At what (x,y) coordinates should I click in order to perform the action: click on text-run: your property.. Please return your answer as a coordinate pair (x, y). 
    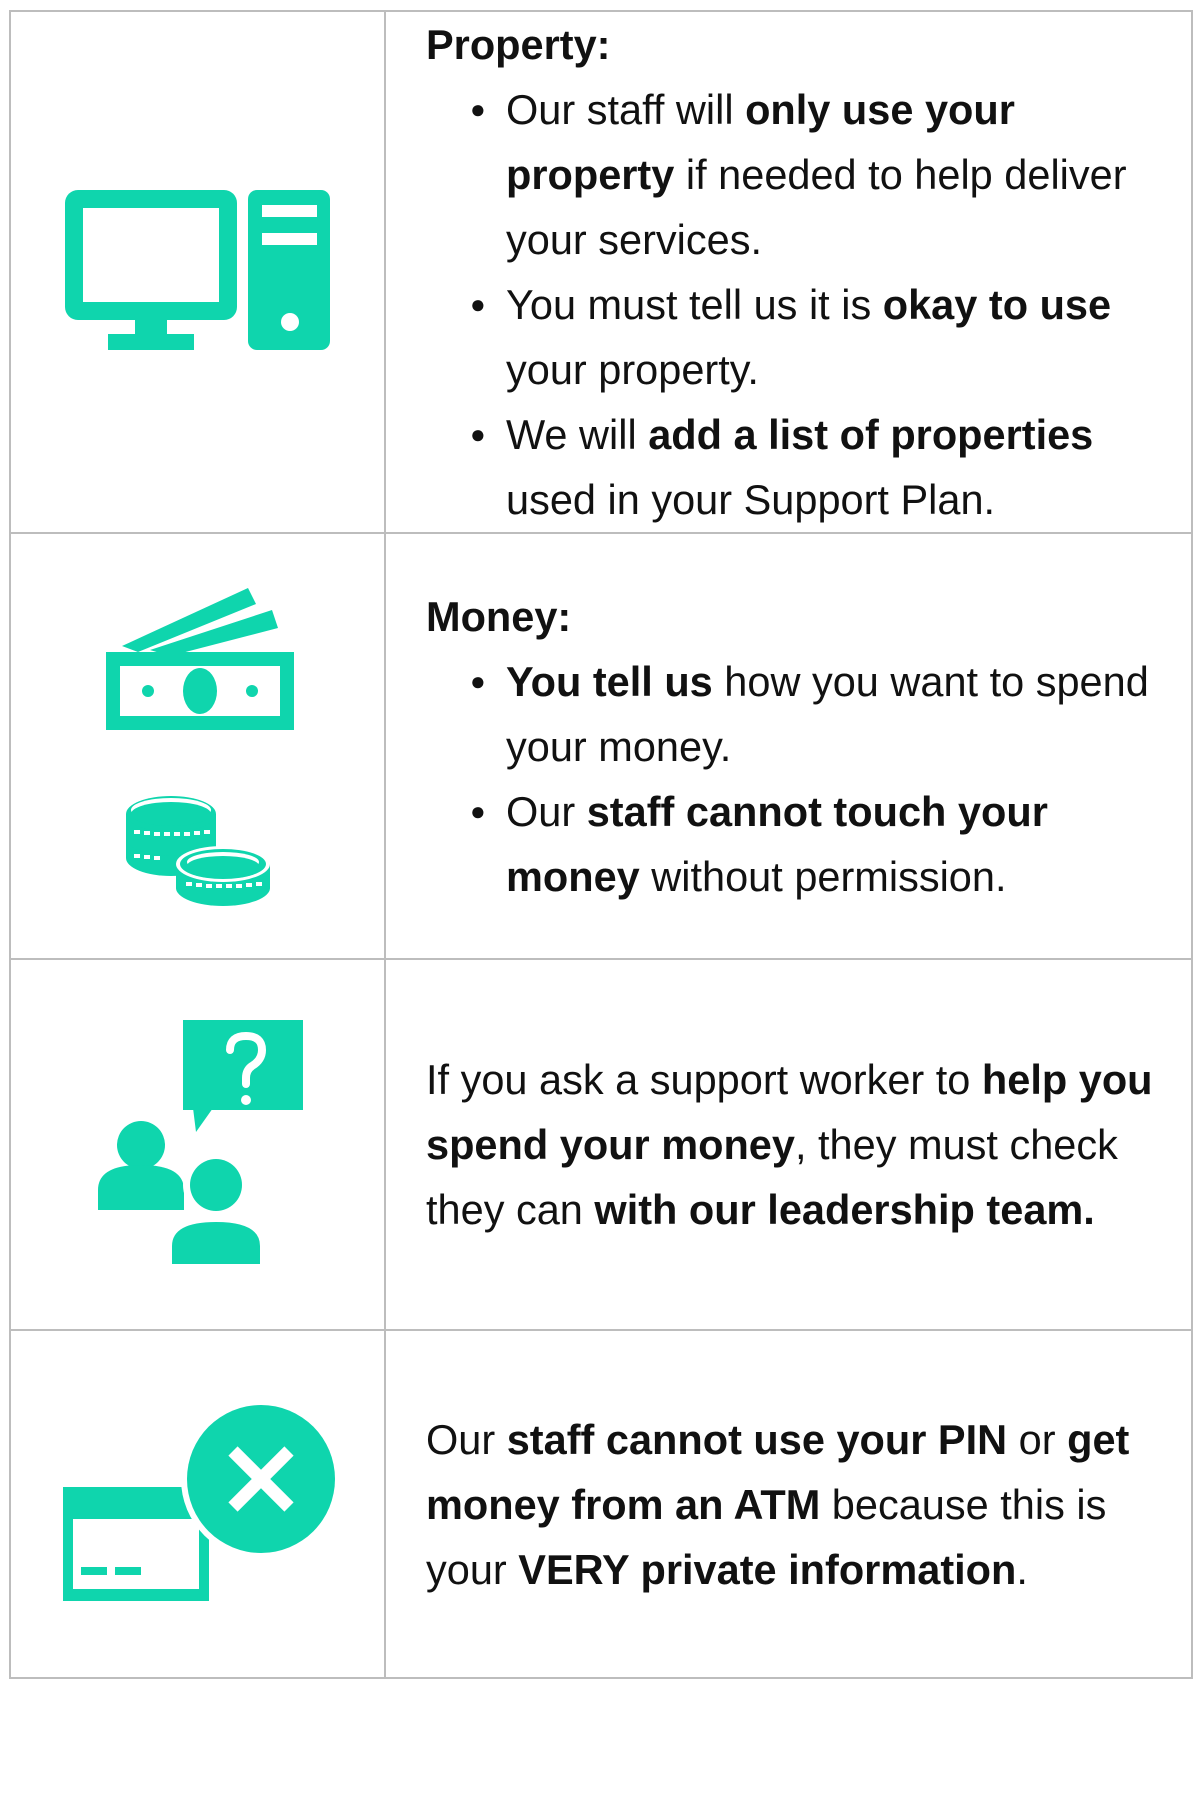
    Looking at the image, I should click on (632, 369).